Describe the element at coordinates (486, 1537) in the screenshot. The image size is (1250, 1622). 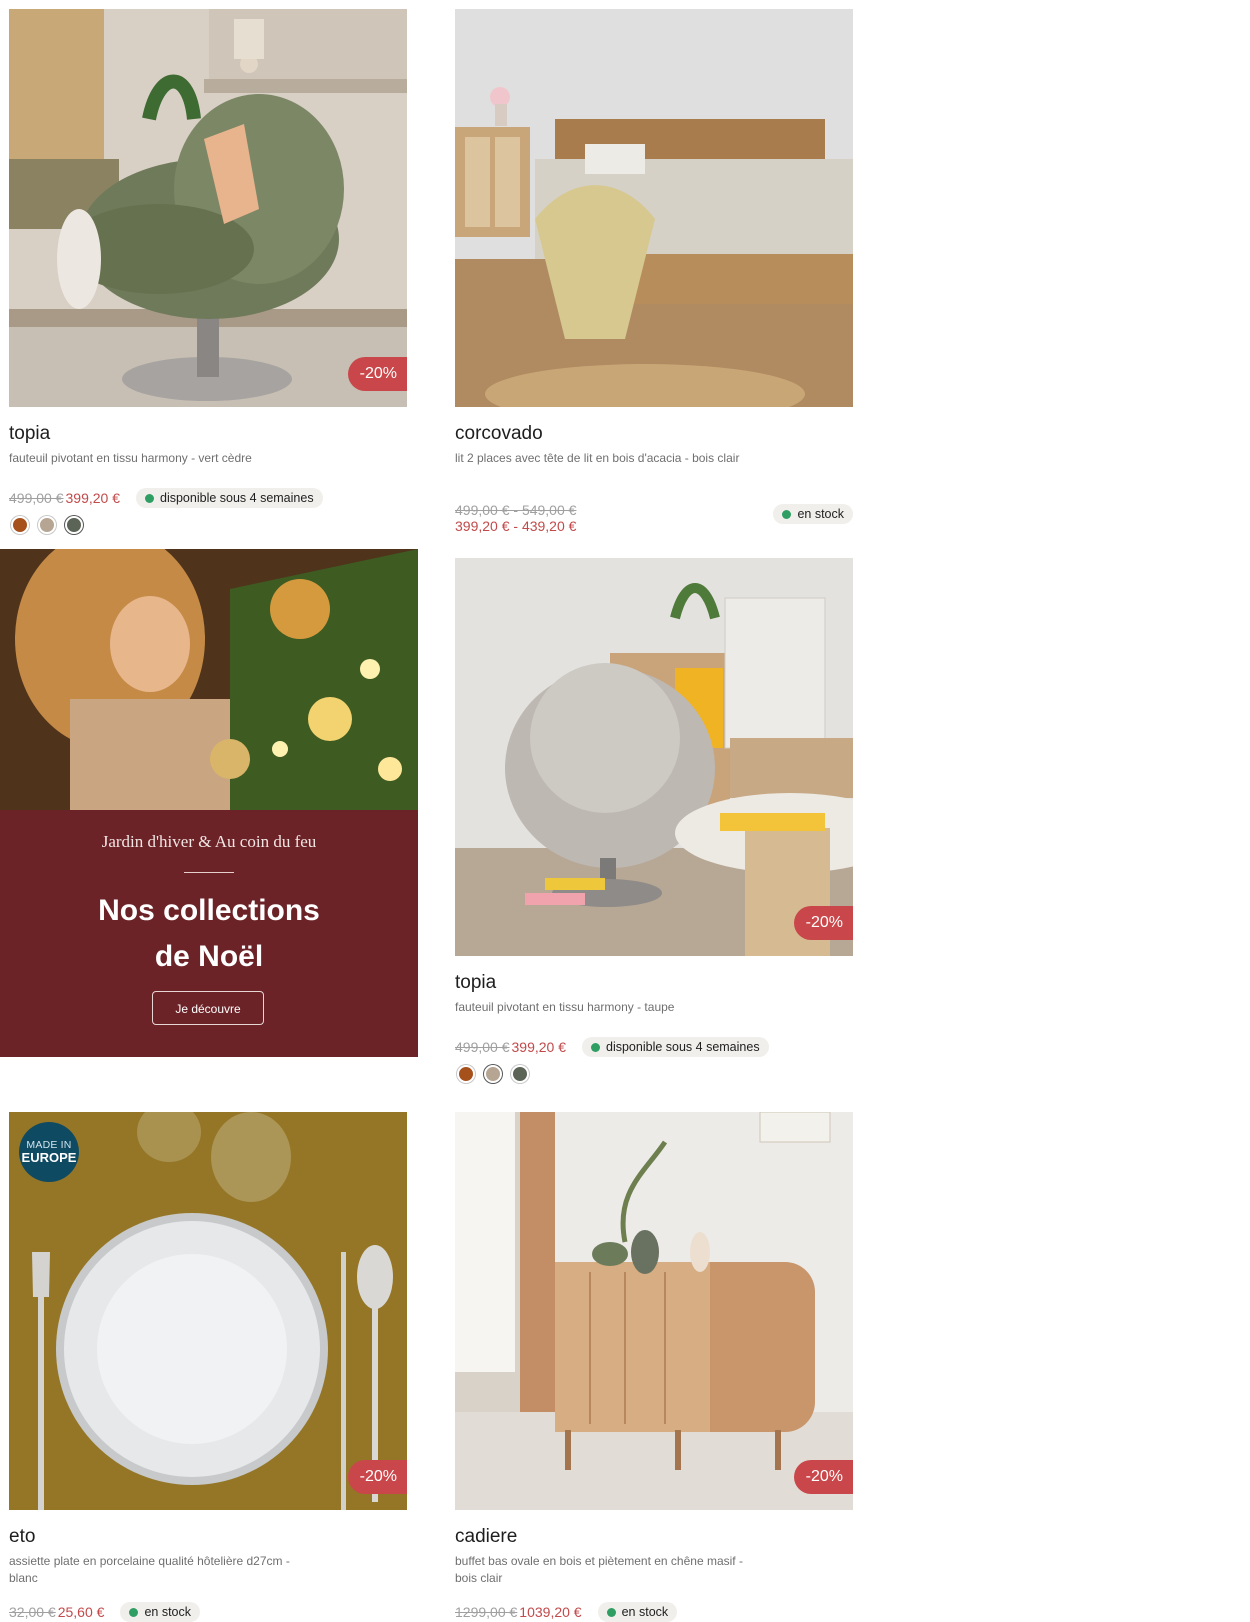
I see `product-name: cadiere` at that location.